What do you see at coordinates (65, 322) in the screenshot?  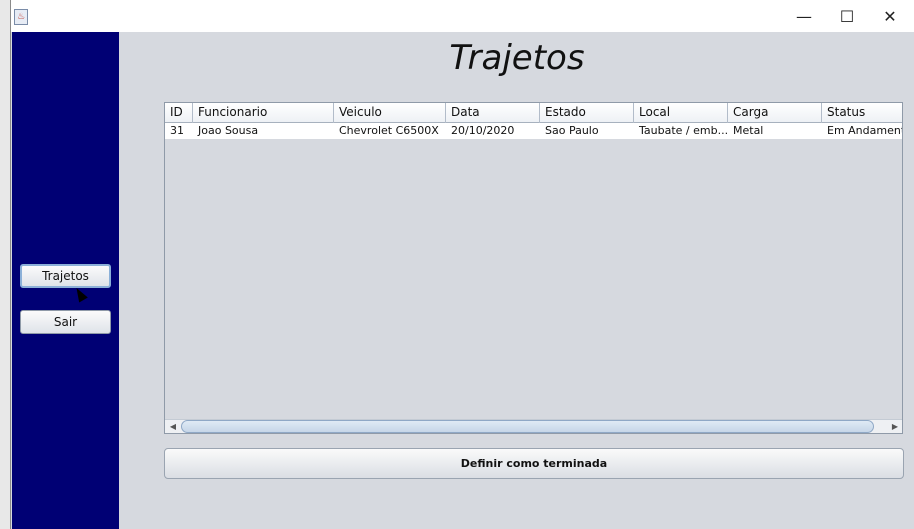 I see `sair-button: Sair` at bounding box center [65, 322].